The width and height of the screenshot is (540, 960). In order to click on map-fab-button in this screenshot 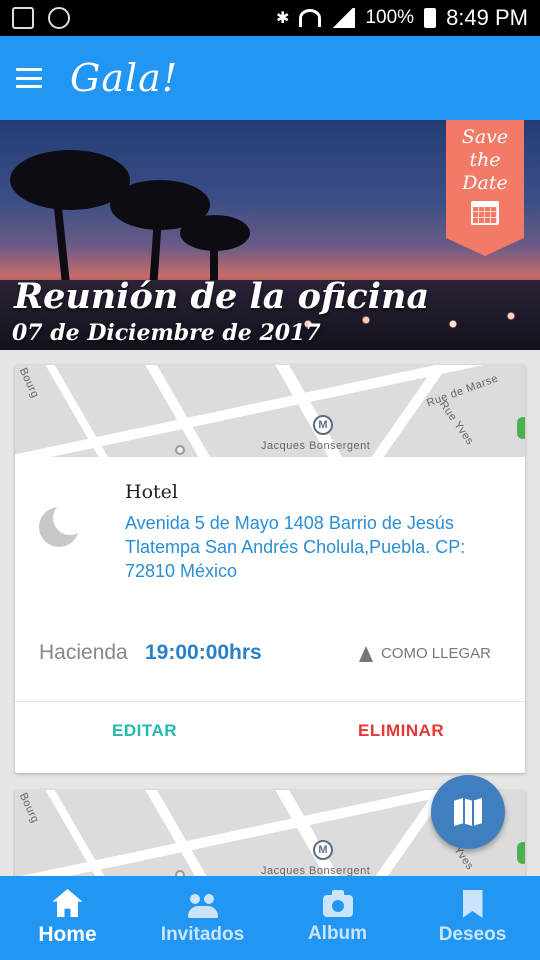, I will do `click(468, 812)`.